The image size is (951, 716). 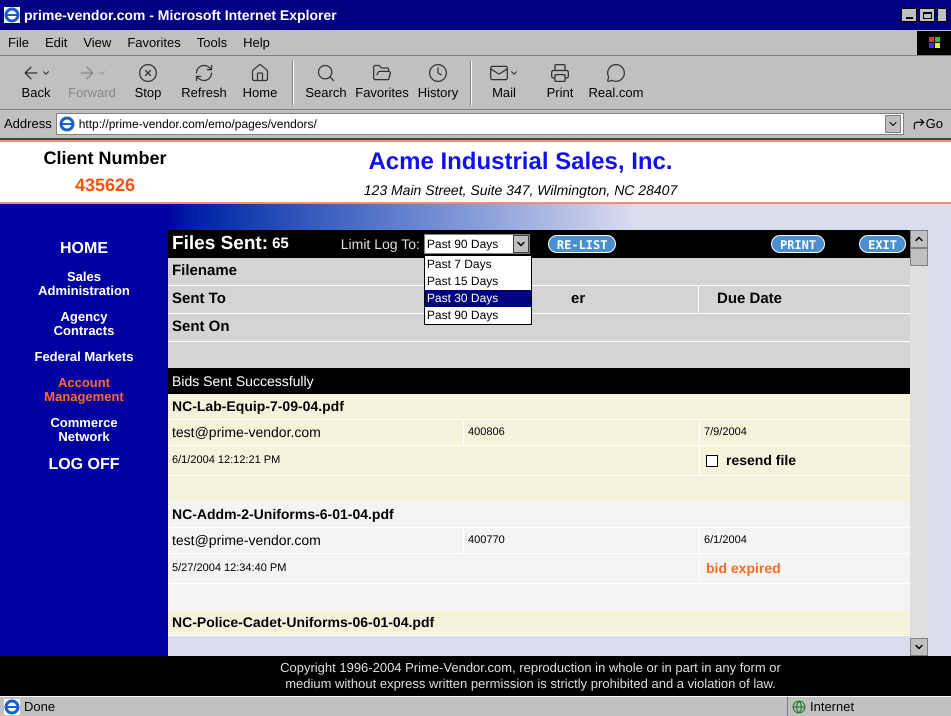 What do you see at coordinates (180, 15) in the screenshot?
I see `window-title: prime-vendor.com - Microsoft Internet Explorer` at bounding box center [180, 15].